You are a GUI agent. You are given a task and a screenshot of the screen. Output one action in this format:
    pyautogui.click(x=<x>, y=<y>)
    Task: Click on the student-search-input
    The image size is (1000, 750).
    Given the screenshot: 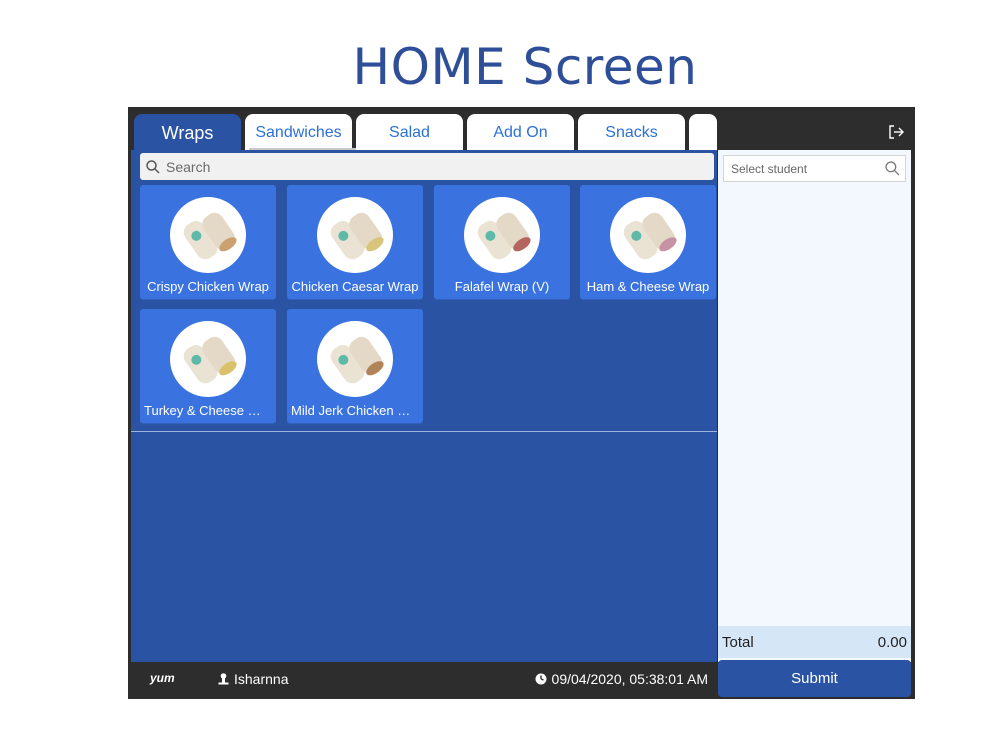 What is the action you would take?
    pyautogui.click(x=806, y=168)
    